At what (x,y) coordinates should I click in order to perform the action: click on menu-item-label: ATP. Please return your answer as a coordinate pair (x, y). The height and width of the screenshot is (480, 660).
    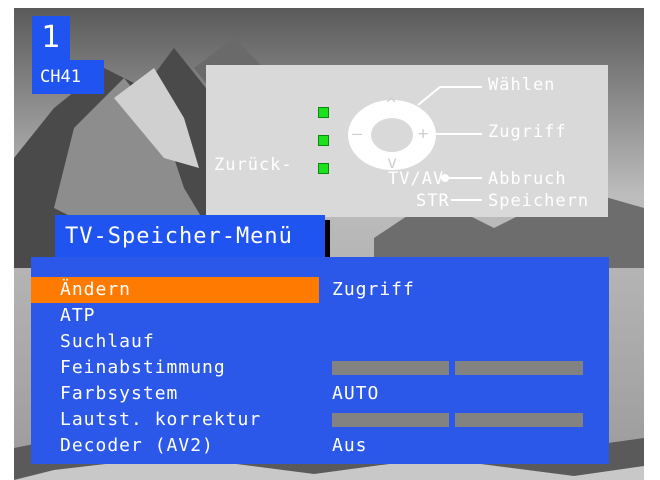
    Looking at the image, I should click on (78, 315).